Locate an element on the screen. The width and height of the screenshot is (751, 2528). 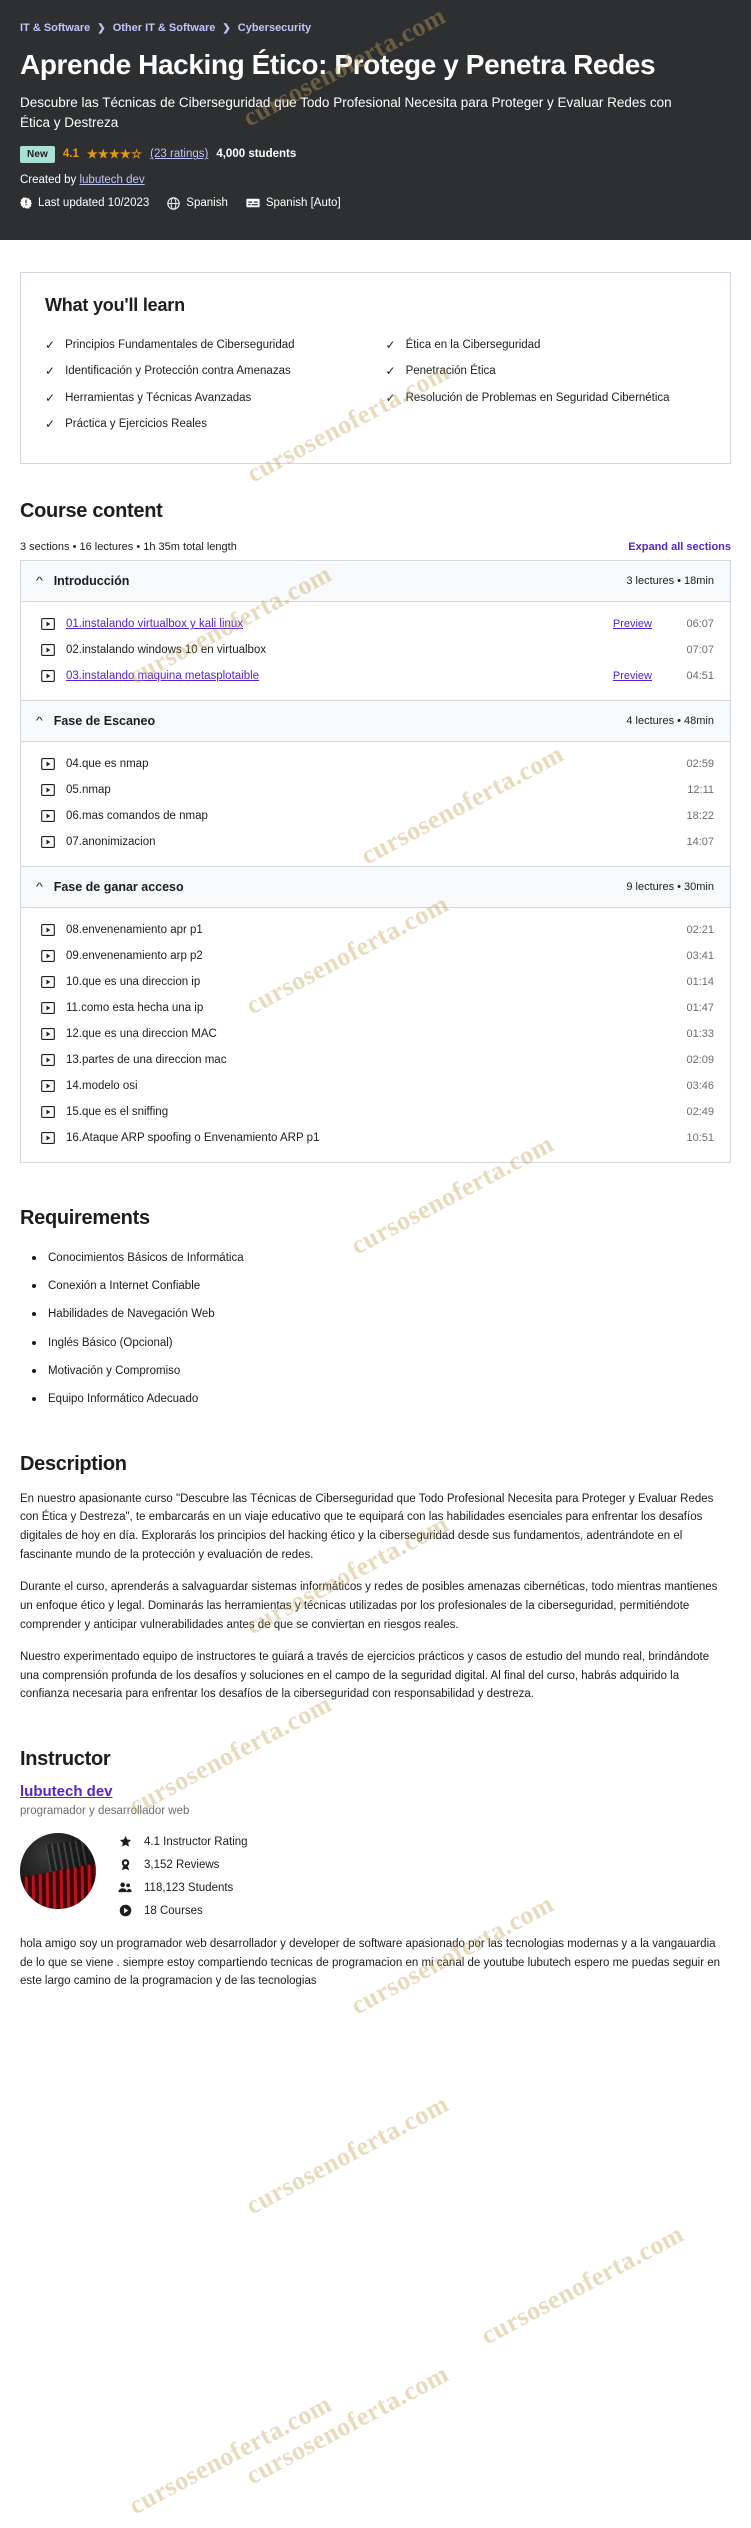
lecture-title: 03.instalando maquina metasplotaible is located at coordinates (339, 676).